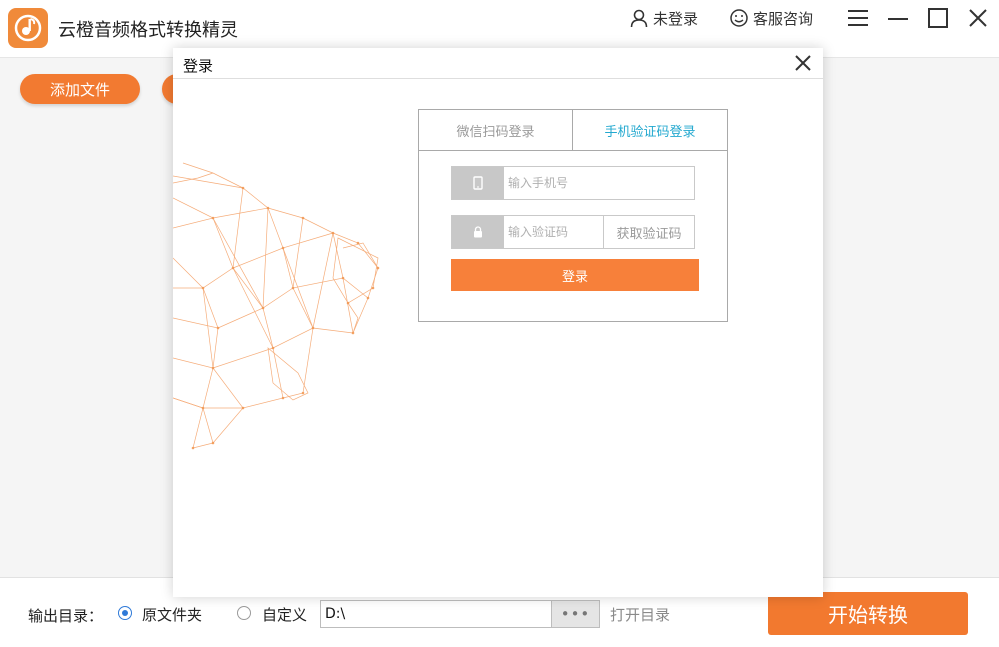 The image size is (999, 647). I want to click on tab-phone-login: 手机验证码登录, so click(650, 130).